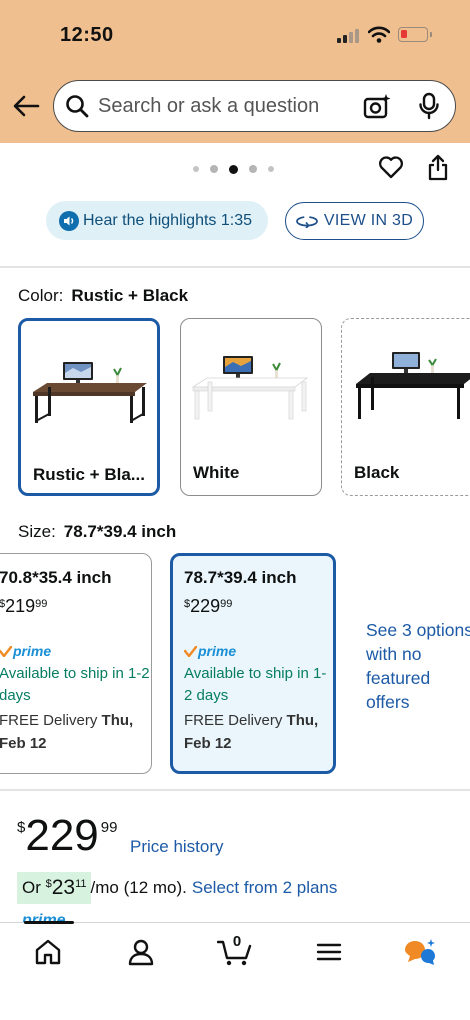 The height and width of the screenshot is (1020, 470). Describe the element at coordinates (54, 888) in the screenshot. I see `installment-amount: Or $23 11` at that location.